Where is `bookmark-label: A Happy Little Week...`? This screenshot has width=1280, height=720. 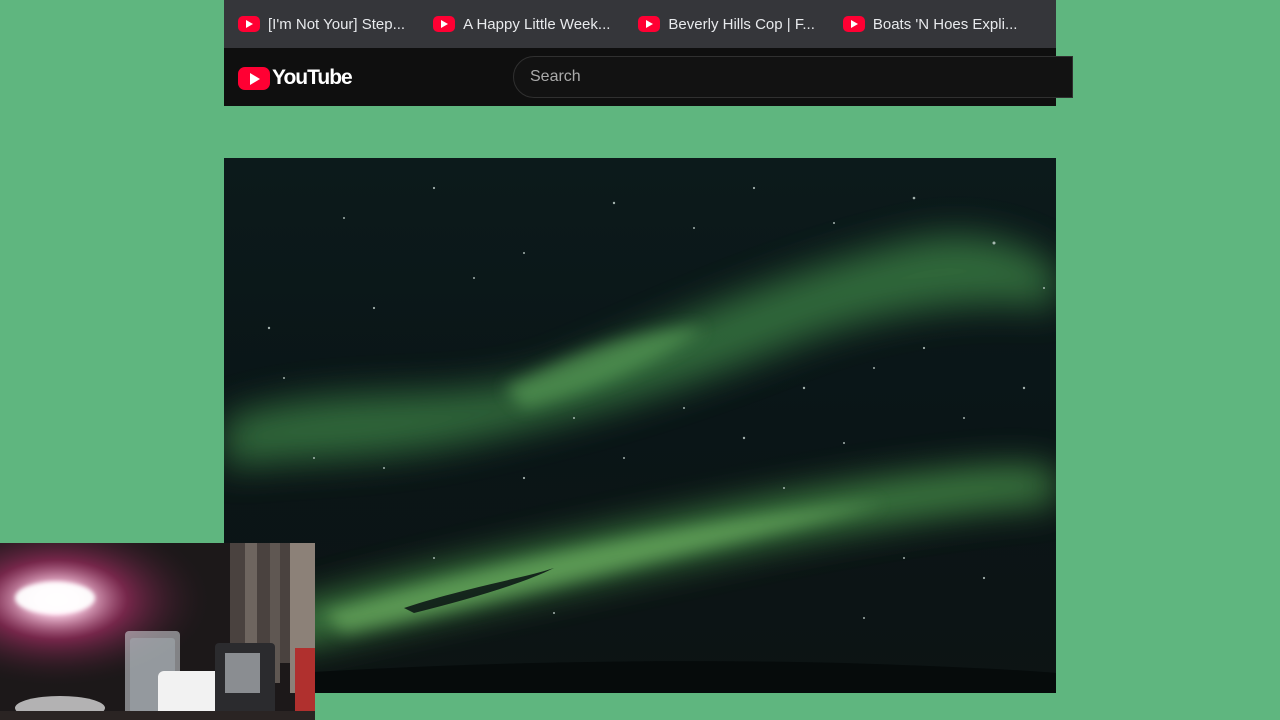 bookmark-label: A Happy Little Week... is located at coordinates (537, 24).